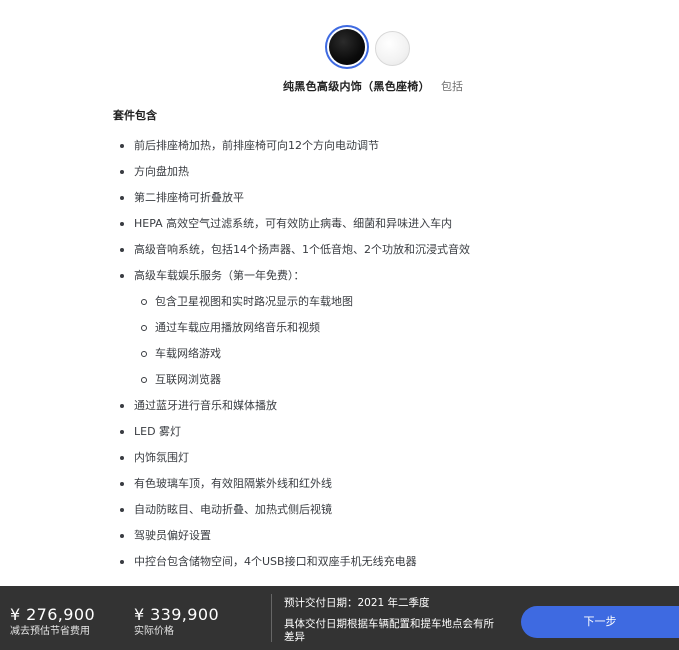 The height and width of the screenshot is (650, 679). What do you see at coordinates (271, 618) in the screenshot?
I see `footer-divider` at bounding box center [271, 618].